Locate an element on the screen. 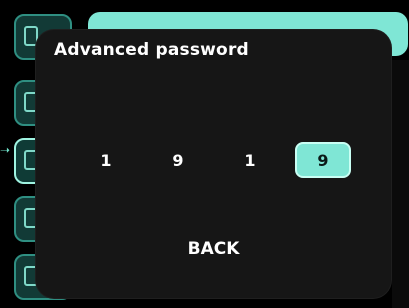 Image resolution: width=409 pixels, height=308 pixels. digit-3: 1 is located at coordinates (250, 160).